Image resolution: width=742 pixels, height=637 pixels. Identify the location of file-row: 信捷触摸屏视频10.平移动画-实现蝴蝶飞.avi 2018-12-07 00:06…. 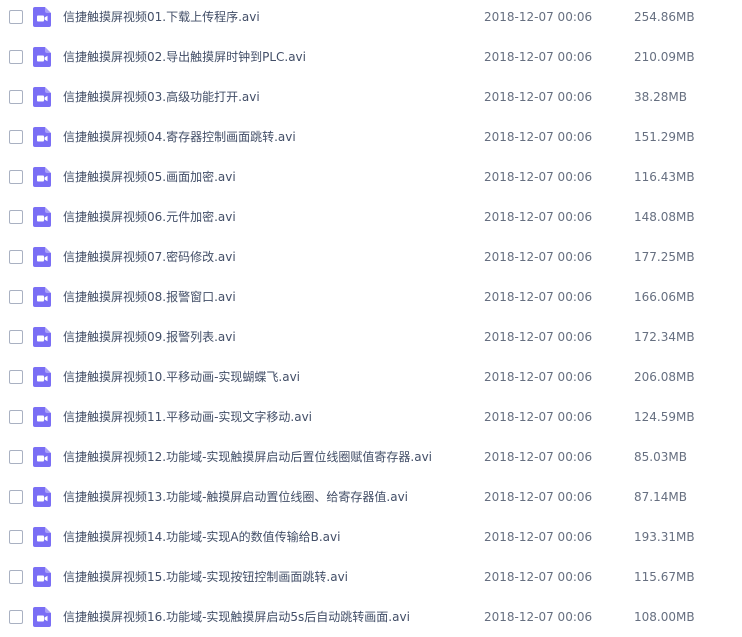
(371, 377).